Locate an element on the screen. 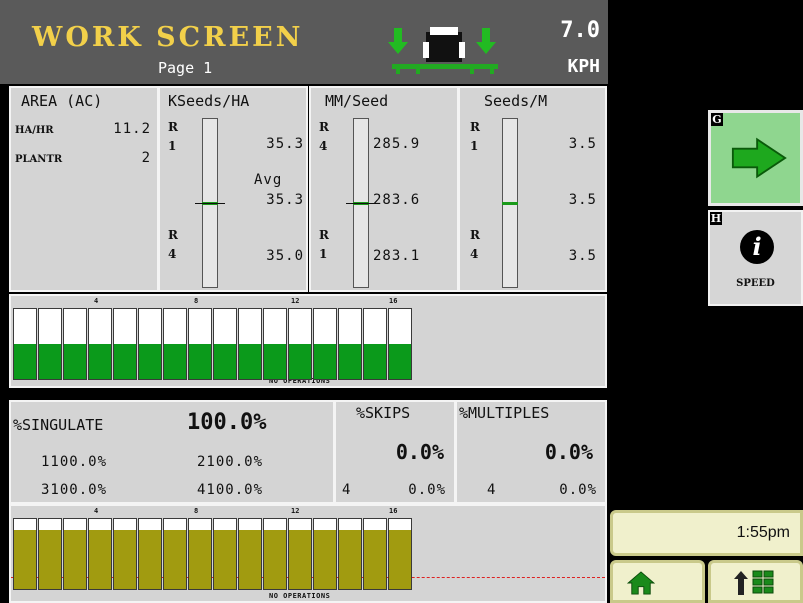 The height and width of the screenshot is (603, 803). gauge-avg-value: 3.5 is located at coordinates (582, 200).